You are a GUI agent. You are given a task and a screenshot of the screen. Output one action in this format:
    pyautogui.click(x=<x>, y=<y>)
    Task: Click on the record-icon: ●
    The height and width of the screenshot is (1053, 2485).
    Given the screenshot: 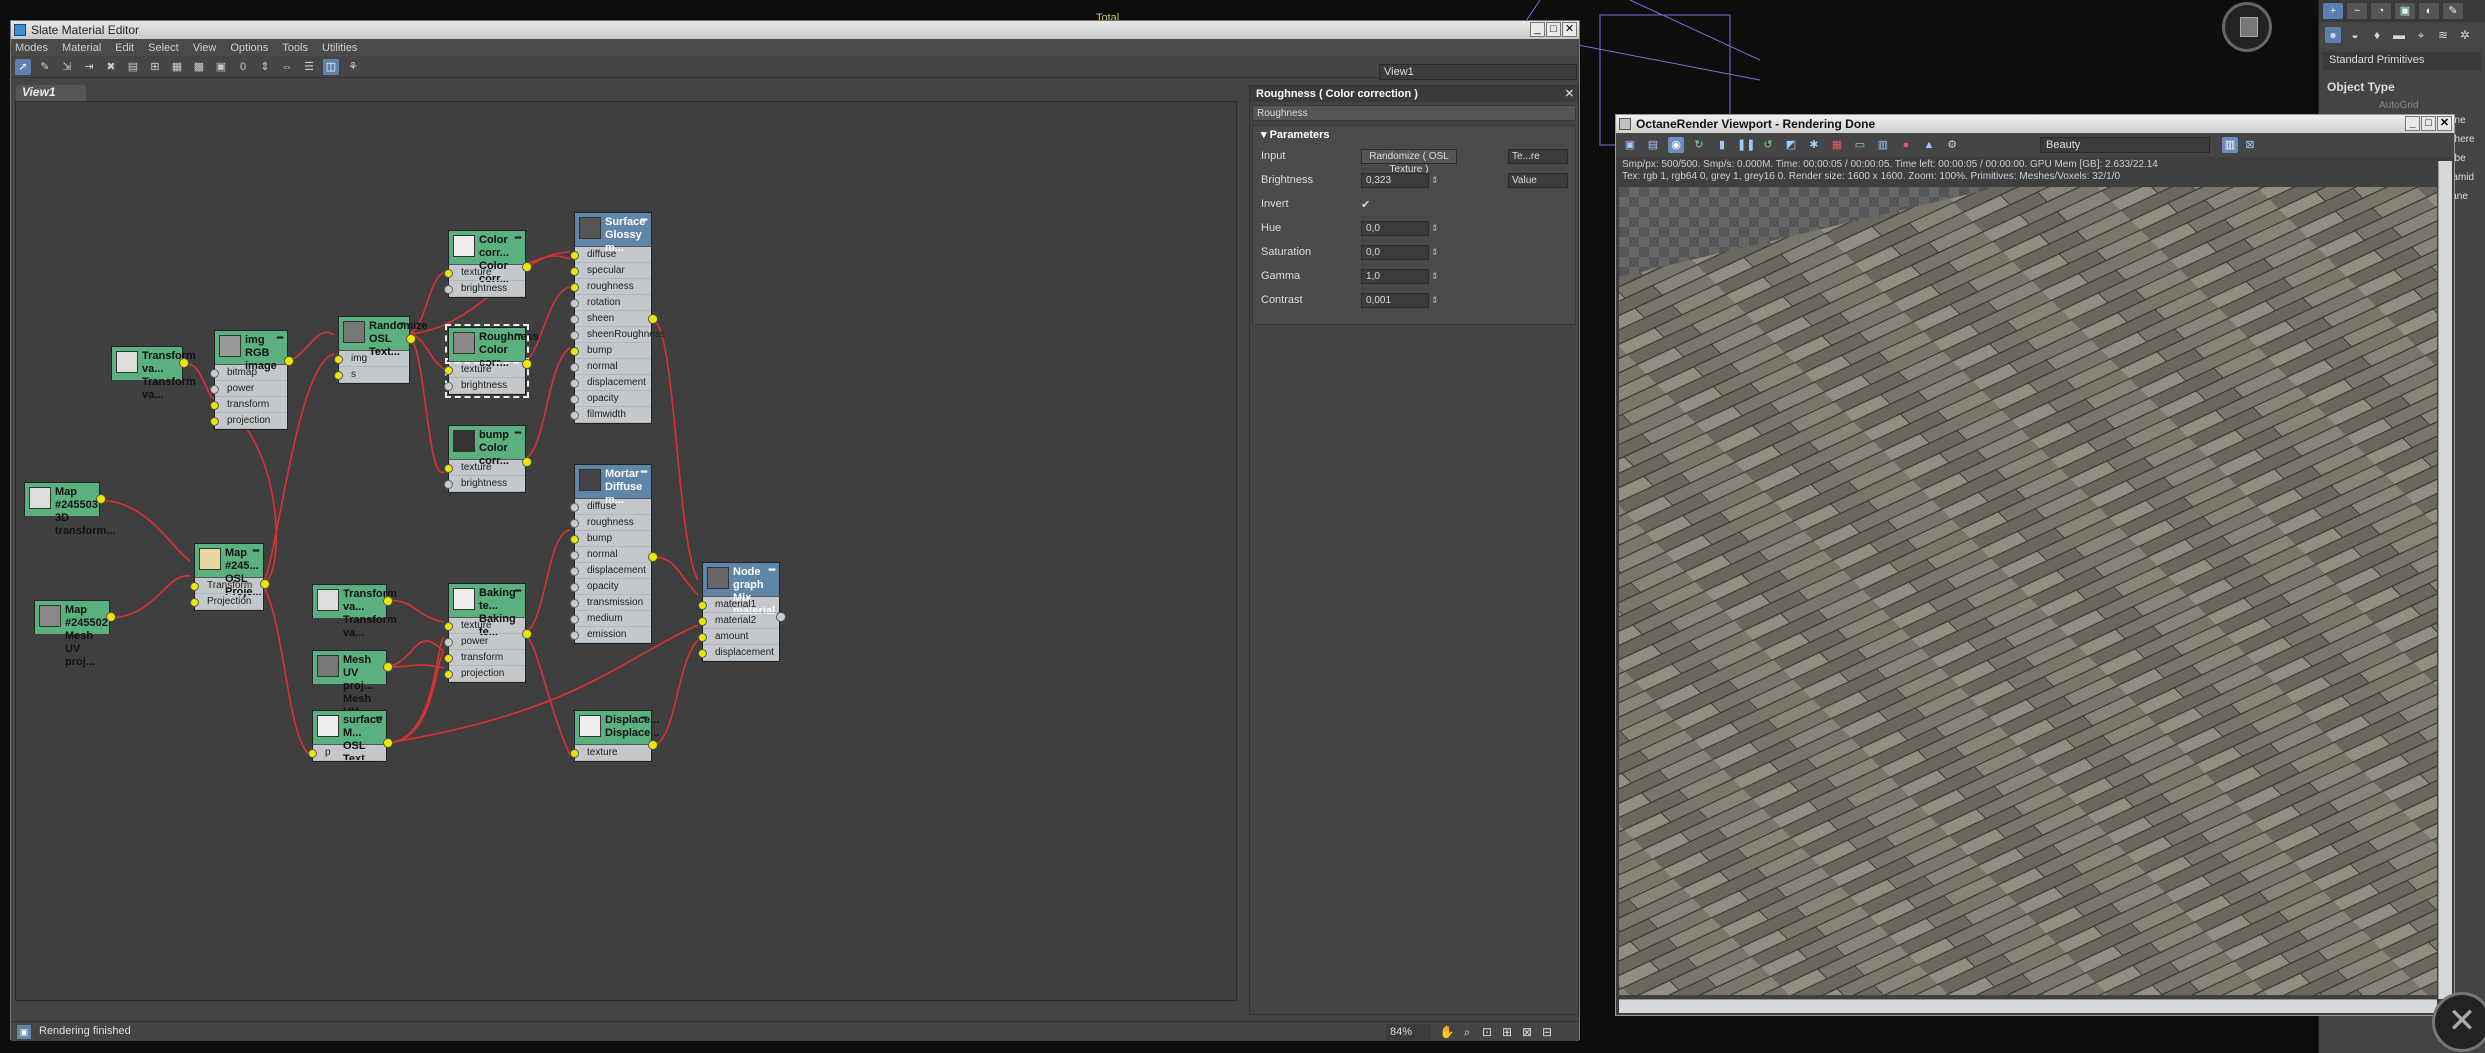 What is the action you would take?
    pyautogui.click(x=1906, y=145)
    